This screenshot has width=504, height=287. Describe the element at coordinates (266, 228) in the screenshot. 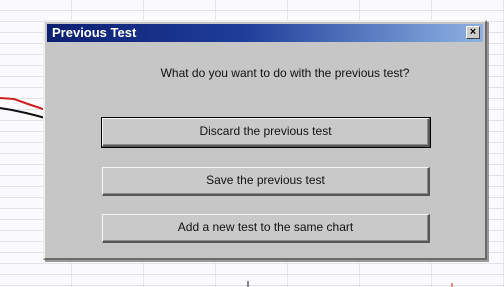

I see `add-new-test-button: Add a new test to the same chart` at that location.